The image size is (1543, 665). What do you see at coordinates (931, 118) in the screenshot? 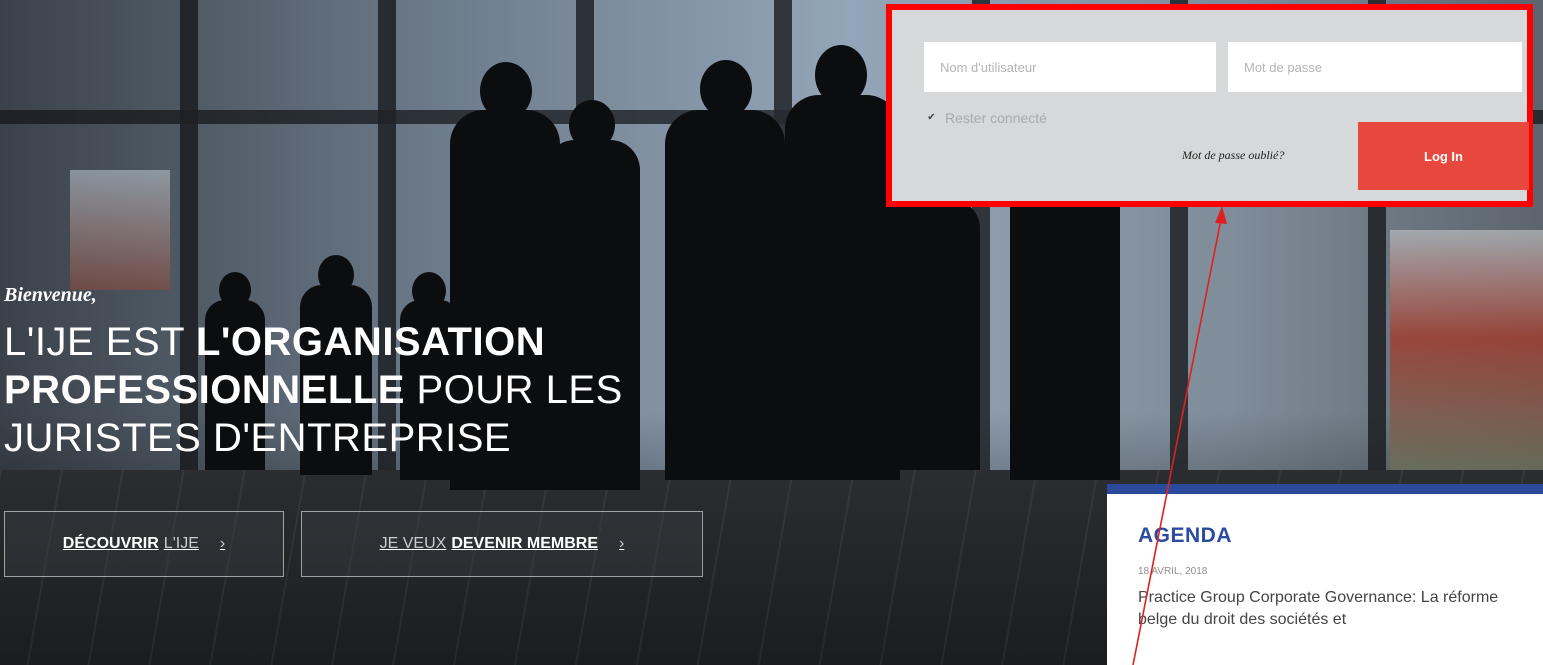
I see `checkmark-icon: ✔` at bounding box center [931, 118].